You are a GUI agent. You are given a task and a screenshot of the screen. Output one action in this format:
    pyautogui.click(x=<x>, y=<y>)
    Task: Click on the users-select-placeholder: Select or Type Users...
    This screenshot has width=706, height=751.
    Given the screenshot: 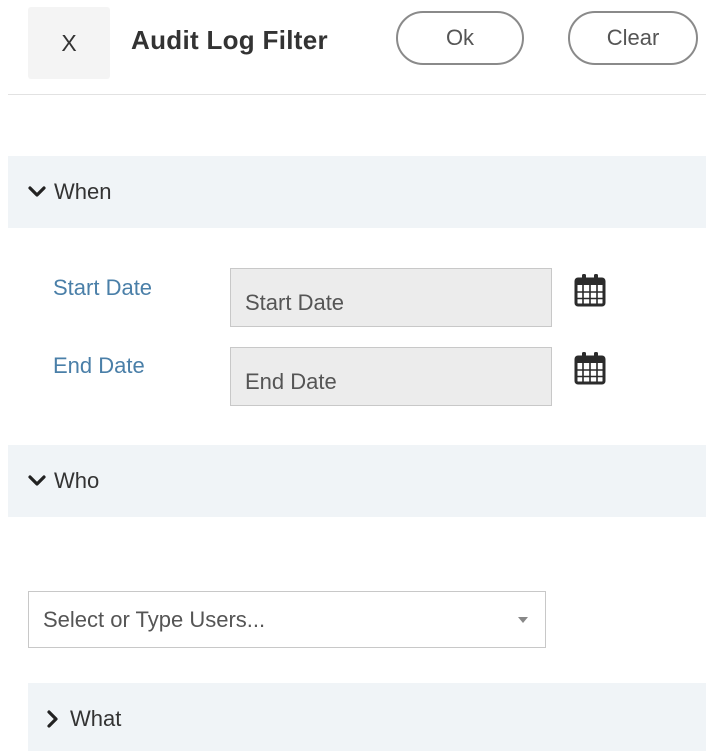 What is the action you would take?
    pyautogui.click(x=154, y=619)
    